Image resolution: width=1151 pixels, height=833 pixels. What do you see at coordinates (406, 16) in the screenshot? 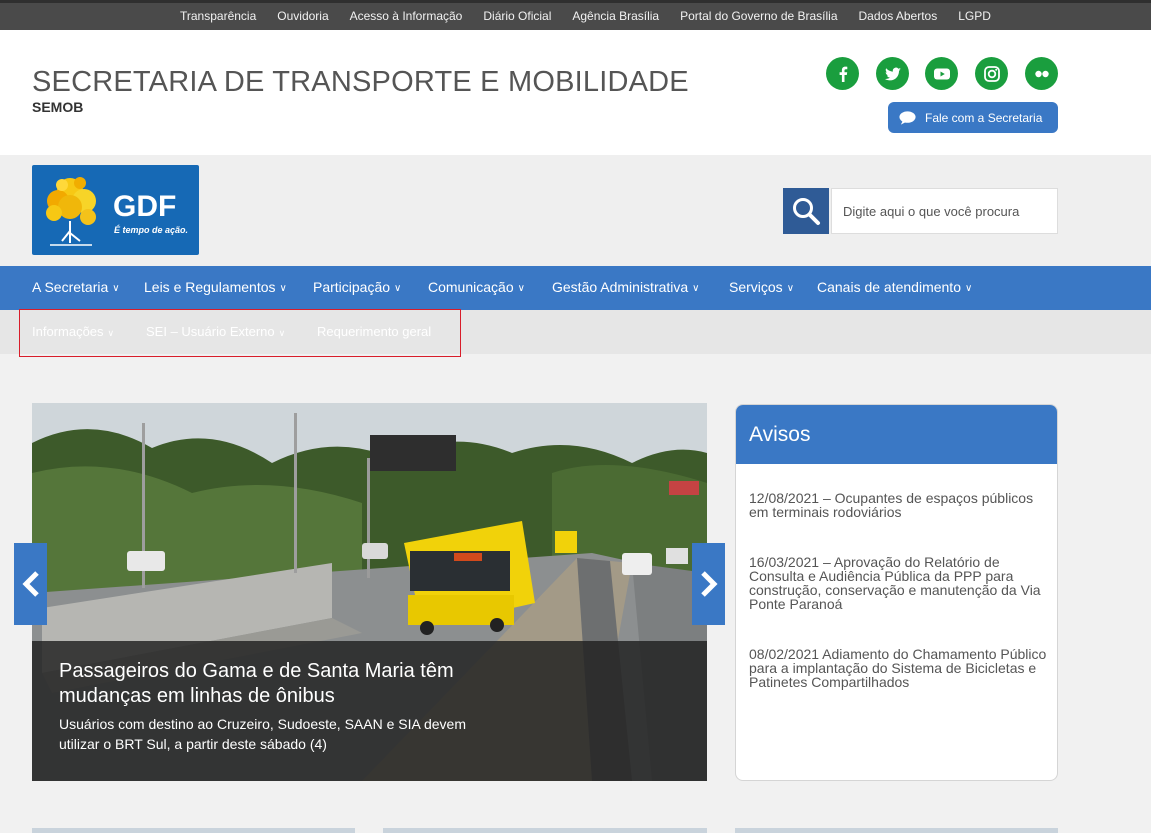
I see `top-link-acesso-informacao: Acesso à Informação` at bounding box center [406, 16].